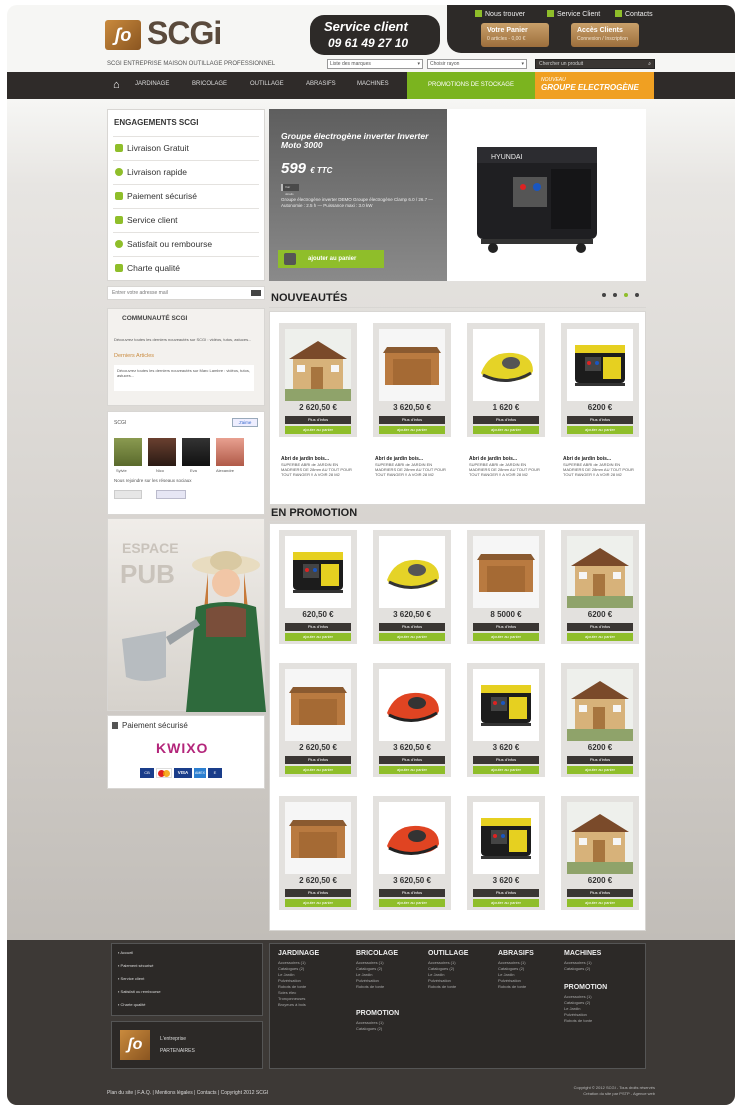 Image resolution: width=742 pixels, height=1110 pixels. Describe the element at coordinates (184, 33) in the screenshot. I see `logo: SCGi` at that location.